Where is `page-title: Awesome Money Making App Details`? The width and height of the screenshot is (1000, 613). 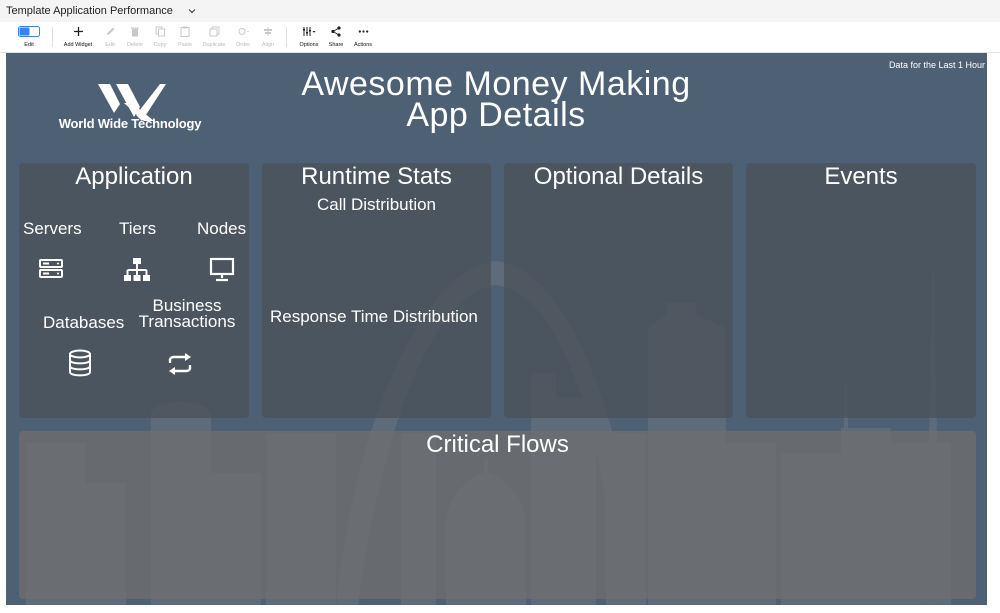 page-title: Awesome Money Making App Details is located at coordinates (496, 100).